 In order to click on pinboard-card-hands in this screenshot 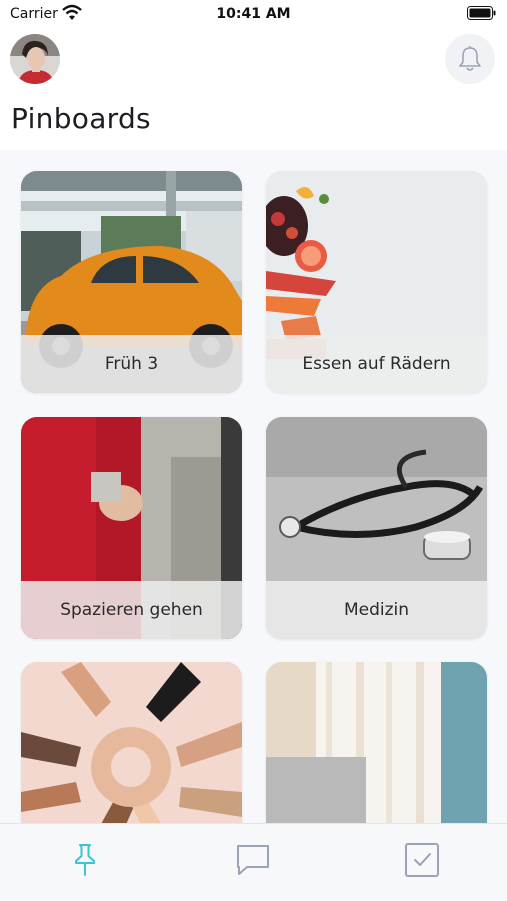, I will do `click(131, 742)`.